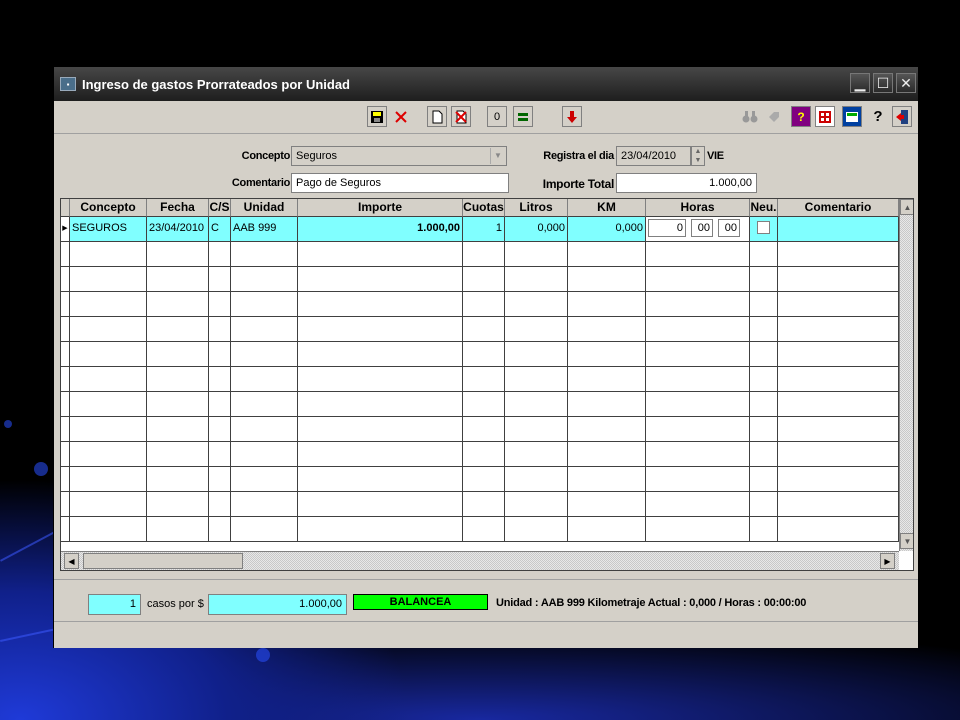 Image resolution: width=960 pixels, height=720 pixels. What do you see at coordinates (220, 229) in the screenshot?
I see `grid-cell: C` at bounding box center [220, 229].